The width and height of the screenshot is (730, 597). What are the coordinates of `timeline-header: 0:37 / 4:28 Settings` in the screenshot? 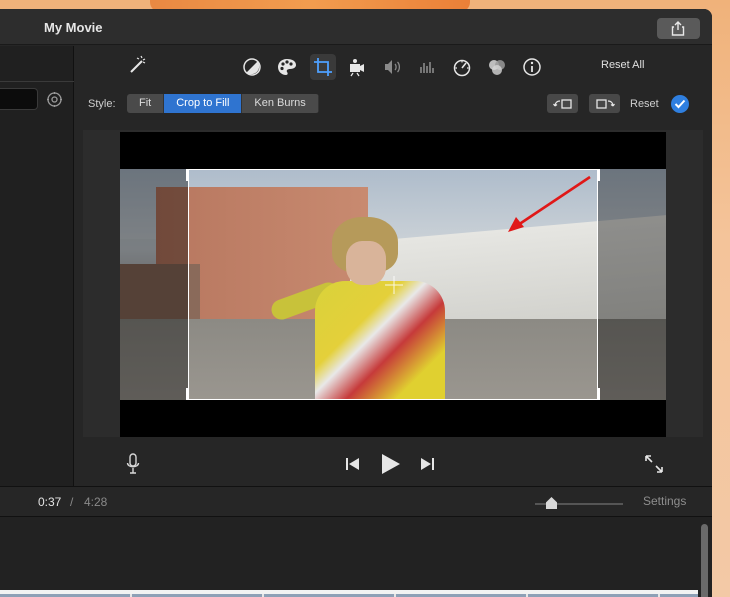 It's located at (356, 501).